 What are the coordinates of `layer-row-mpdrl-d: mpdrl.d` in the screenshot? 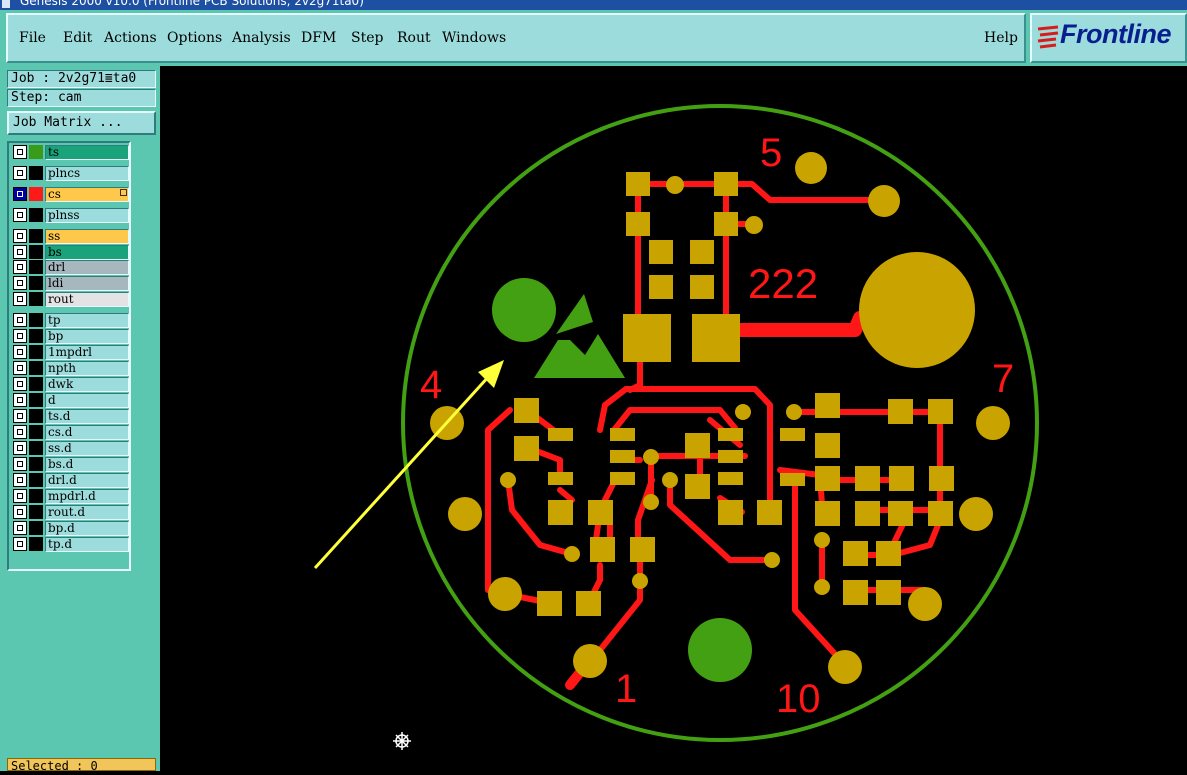 It's located at (71, 497).